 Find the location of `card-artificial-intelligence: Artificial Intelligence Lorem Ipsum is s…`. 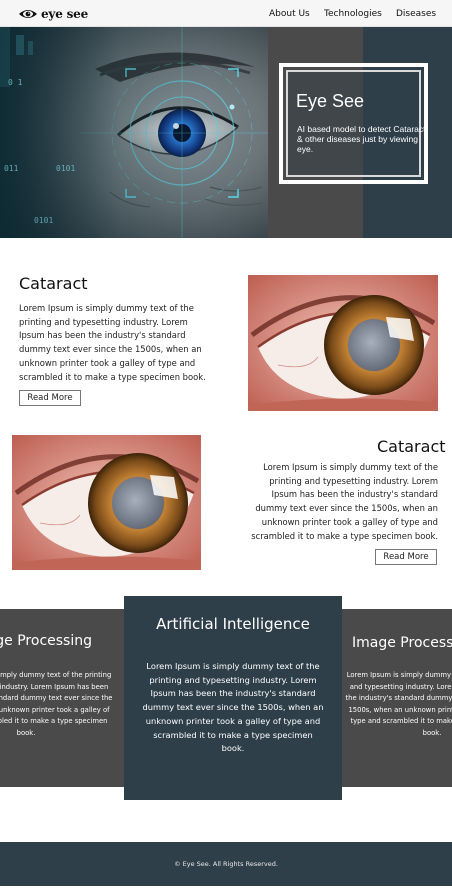

card-artificial-intelligence: Artificial Intelligence Lorem Ipsum is s… is located at coordinates (233, 698).